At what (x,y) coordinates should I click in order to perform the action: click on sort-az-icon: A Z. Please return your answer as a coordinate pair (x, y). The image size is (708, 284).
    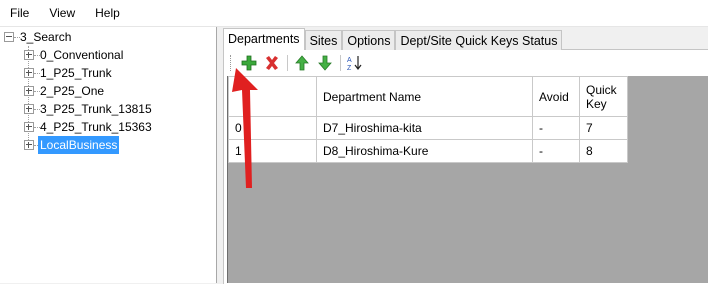
    Looking at the image, I should click on (354, 64).